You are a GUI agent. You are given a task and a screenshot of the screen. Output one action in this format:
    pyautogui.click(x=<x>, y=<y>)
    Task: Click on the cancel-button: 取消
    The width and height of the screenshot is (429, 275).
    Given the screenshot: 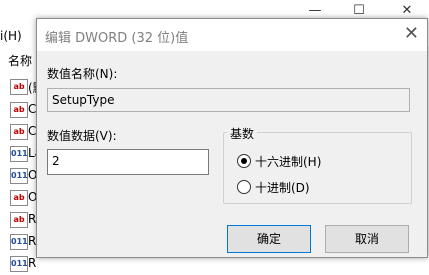 What is the action you would take?
    pyautogui.click(x=367, y=239)
    